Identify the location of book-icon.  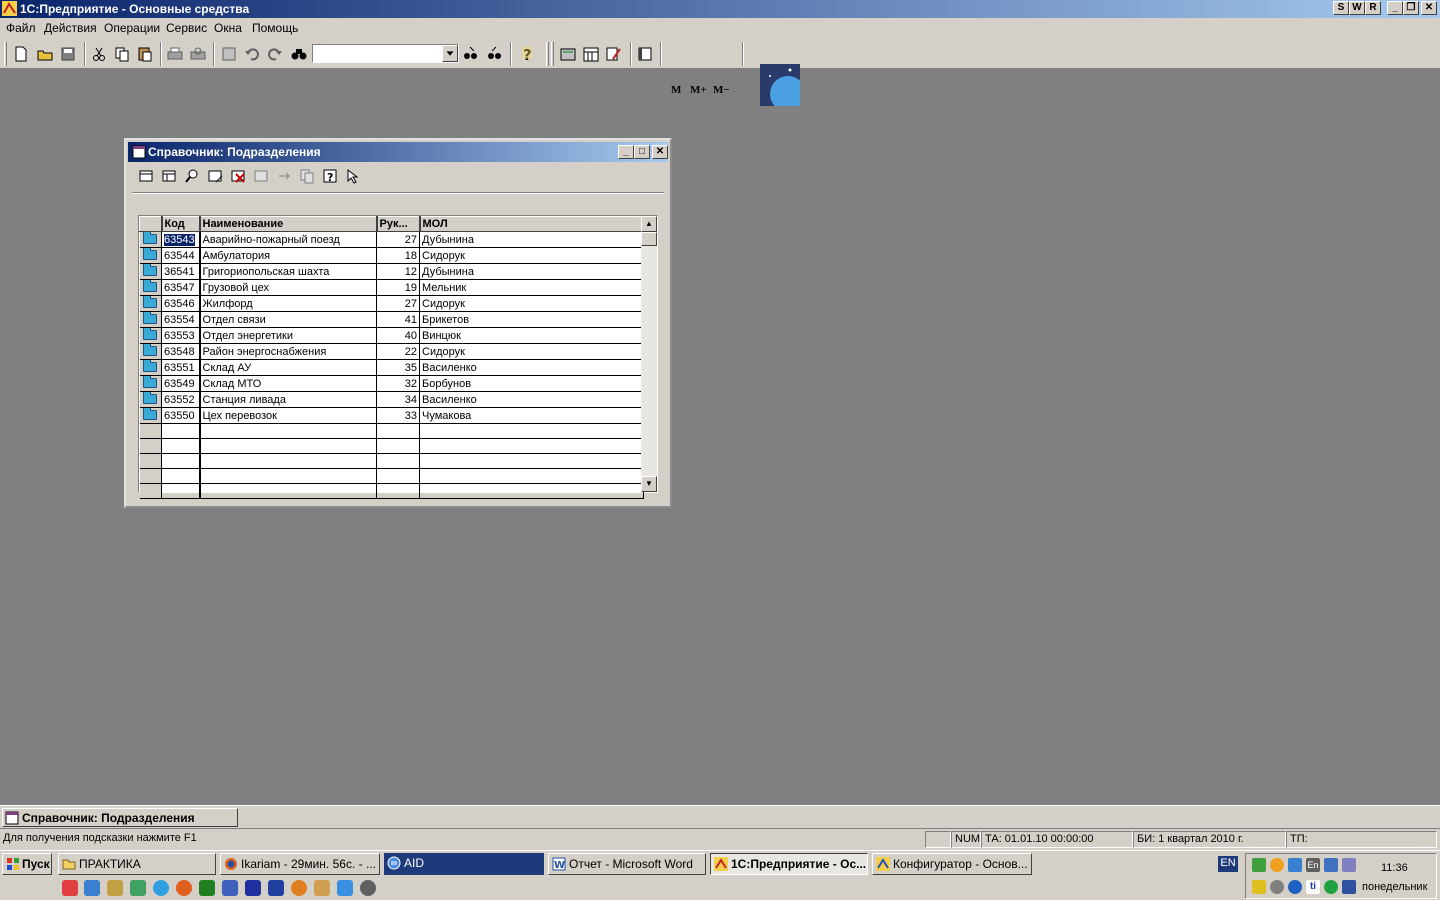
(645, 54).